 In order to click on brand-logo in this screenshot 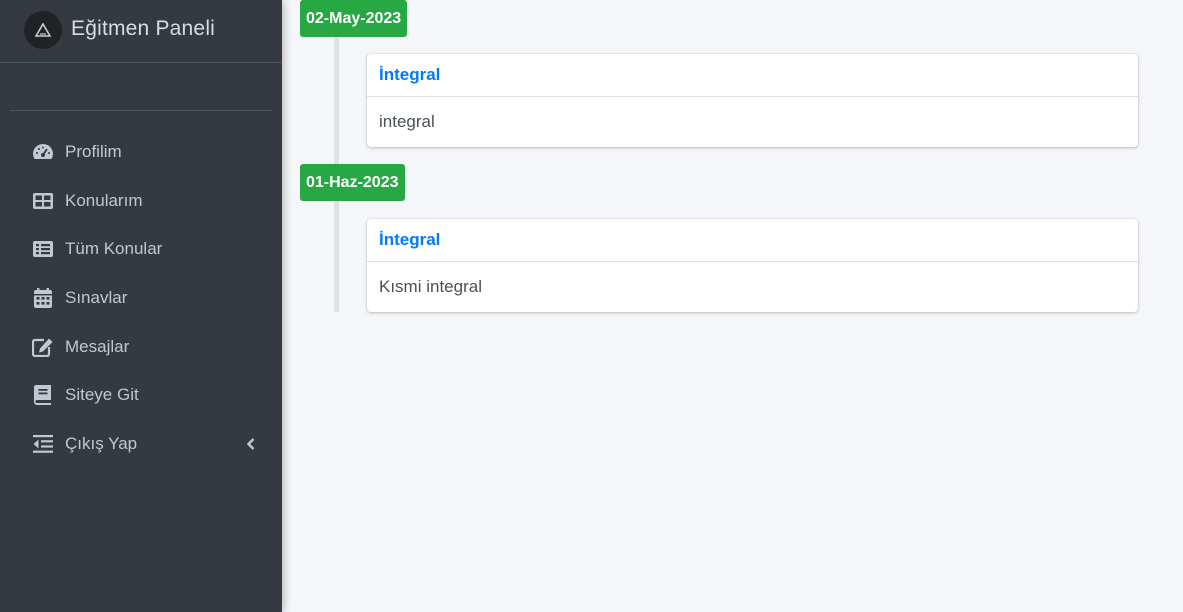, I will do `click(43, 30)`.